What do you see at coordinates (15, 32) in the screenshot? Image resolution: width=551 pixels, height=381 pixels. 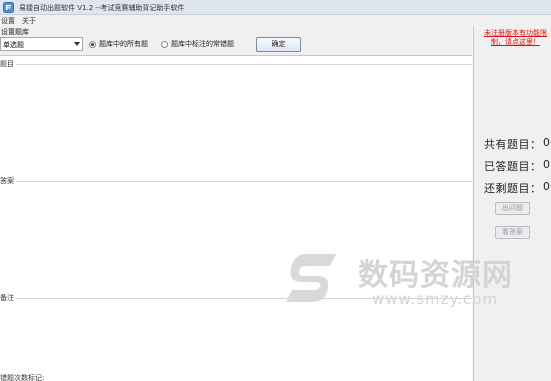 I see `setup-group-label: 设置题库` at bounding box center [15, 32].